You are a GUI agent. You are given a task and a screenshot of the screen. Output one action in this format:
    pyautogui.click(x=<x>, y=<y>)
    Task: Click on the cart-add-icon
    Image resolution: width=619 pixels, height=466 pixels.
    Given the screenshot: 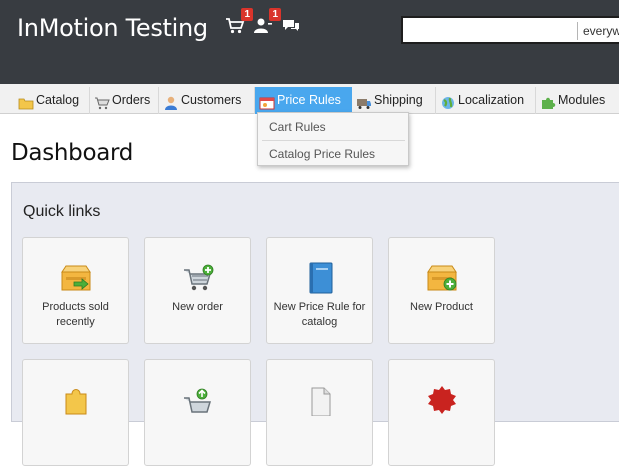 What is the action you would take?
    pyautogui.click(x=198, y=278)
    